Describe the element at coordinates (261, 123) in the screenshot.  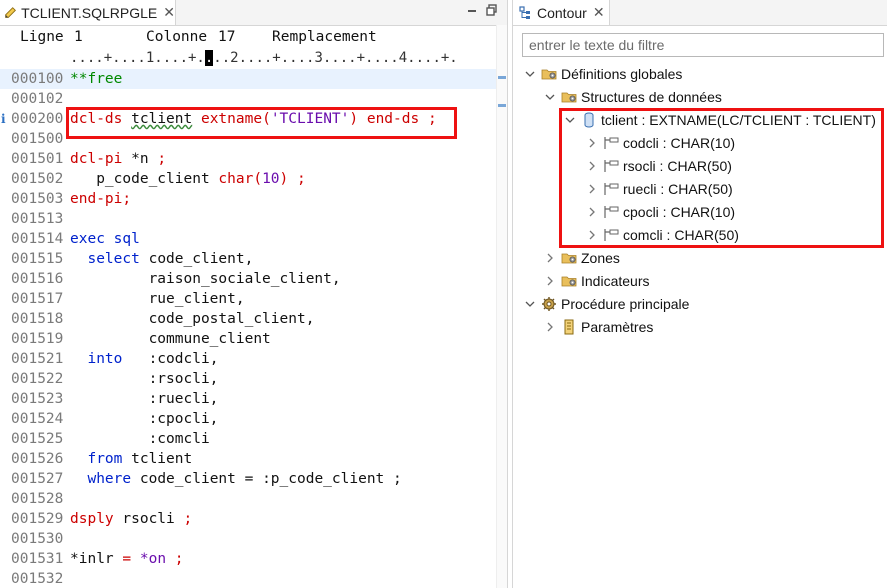
I see `highlight-box-dcl-ds` at that location.